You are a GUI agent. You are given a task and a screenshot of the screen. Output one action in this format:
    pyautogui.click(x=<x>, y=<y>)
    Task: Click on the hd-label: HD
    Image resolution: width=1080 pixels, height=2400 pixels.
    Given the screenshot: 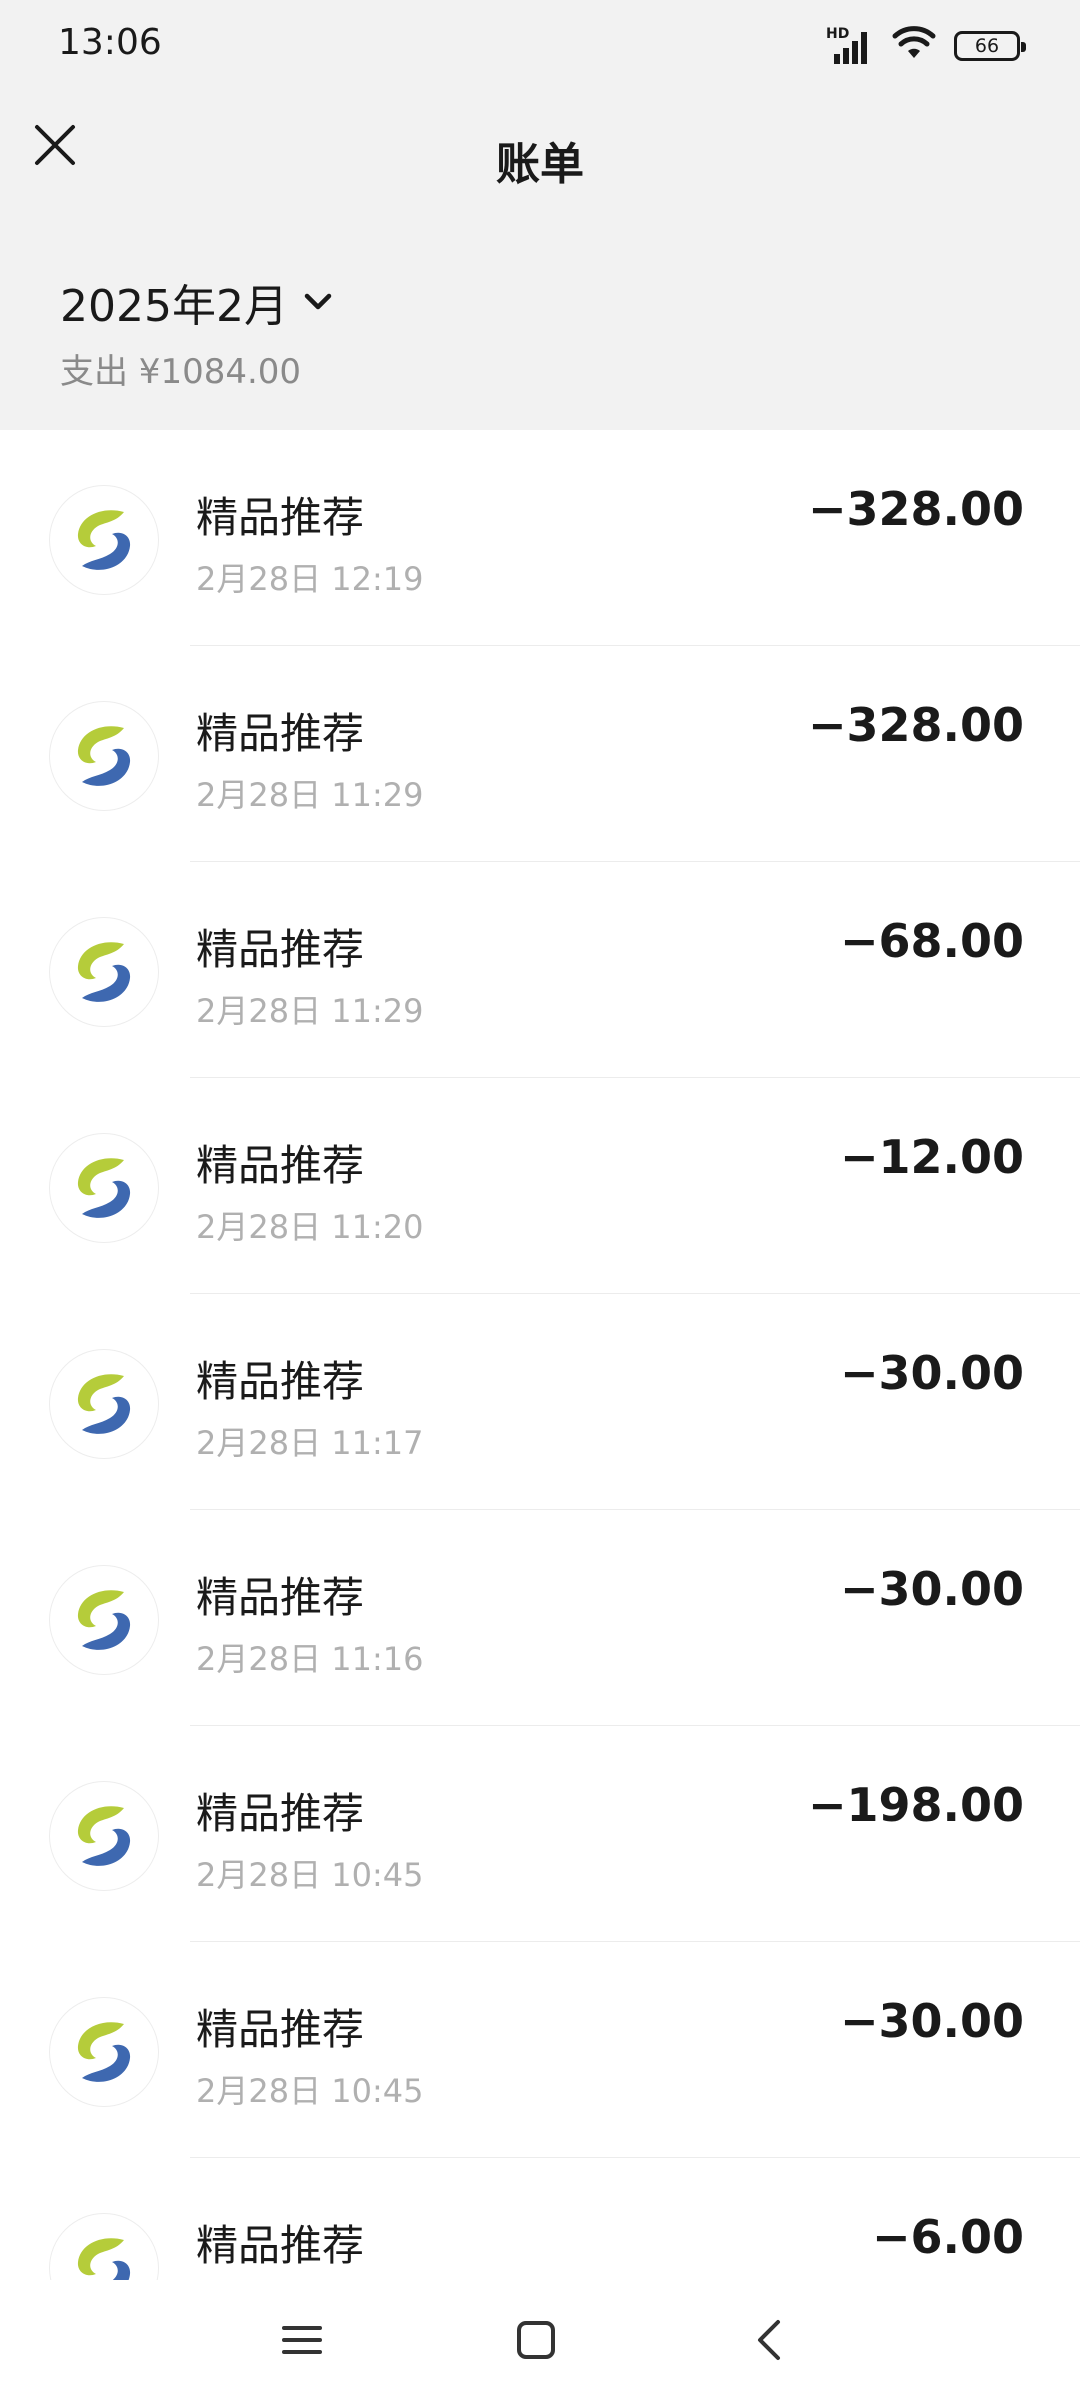 What is the action you would take?
    pyautogui.click(x=838, y=34)
    